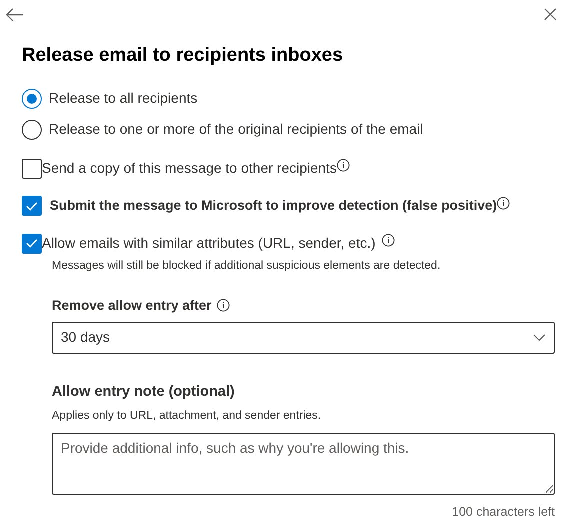  I want to click on radio-label: Release to one or more of the original recipients of the email, so click(236, 129).